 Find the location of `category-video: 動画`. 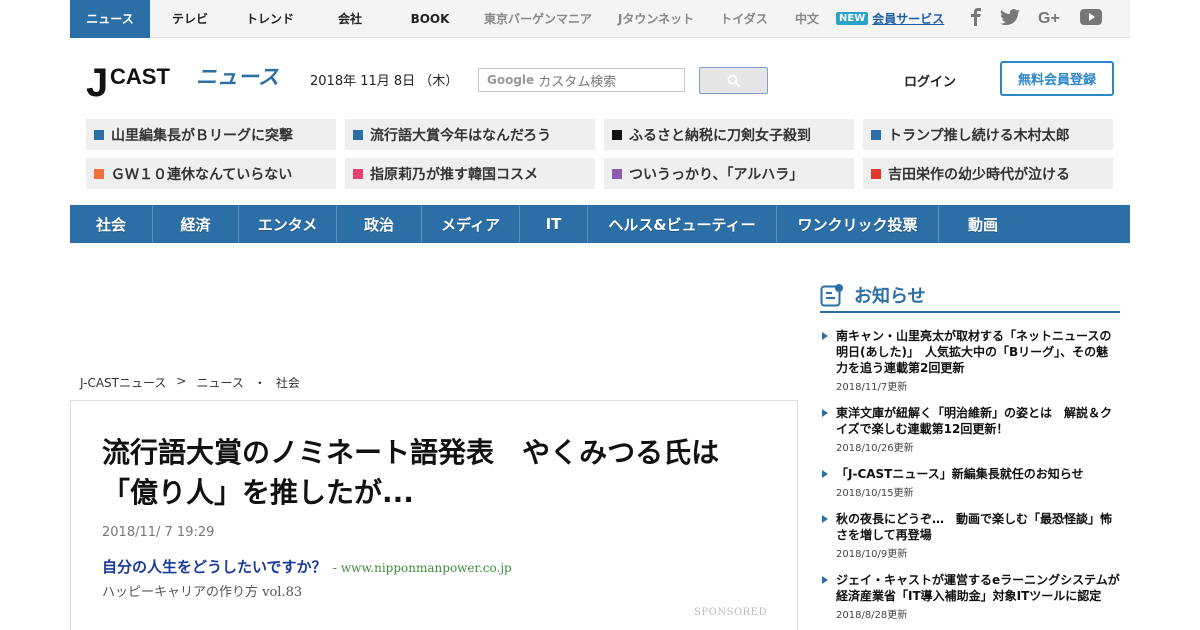

category-video: 動画 is located at coordinates (983, 224).